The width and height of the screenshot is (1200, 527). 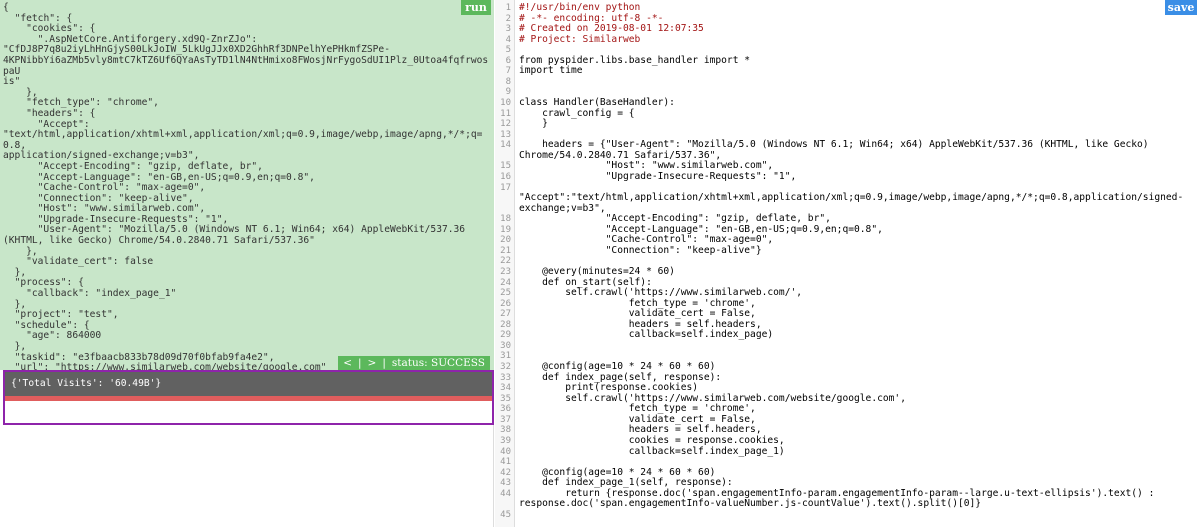 I want to click on code-line: "Connection": "keep-alive"}, so click(x=640, y=251).